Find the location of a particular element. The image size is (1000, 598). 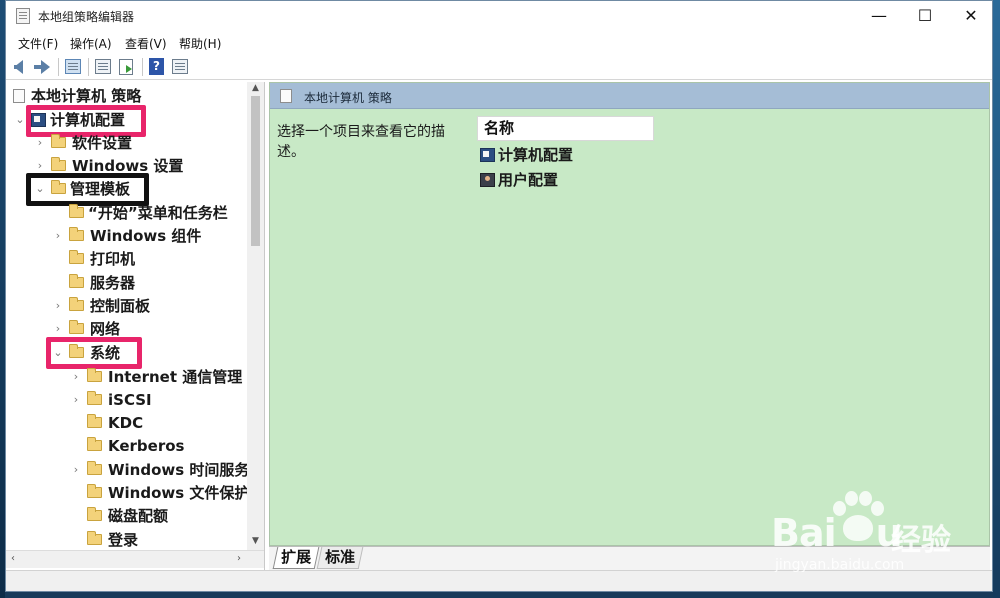

window-title: 本地组策略编辑器 is located at coordinates (86, 17).